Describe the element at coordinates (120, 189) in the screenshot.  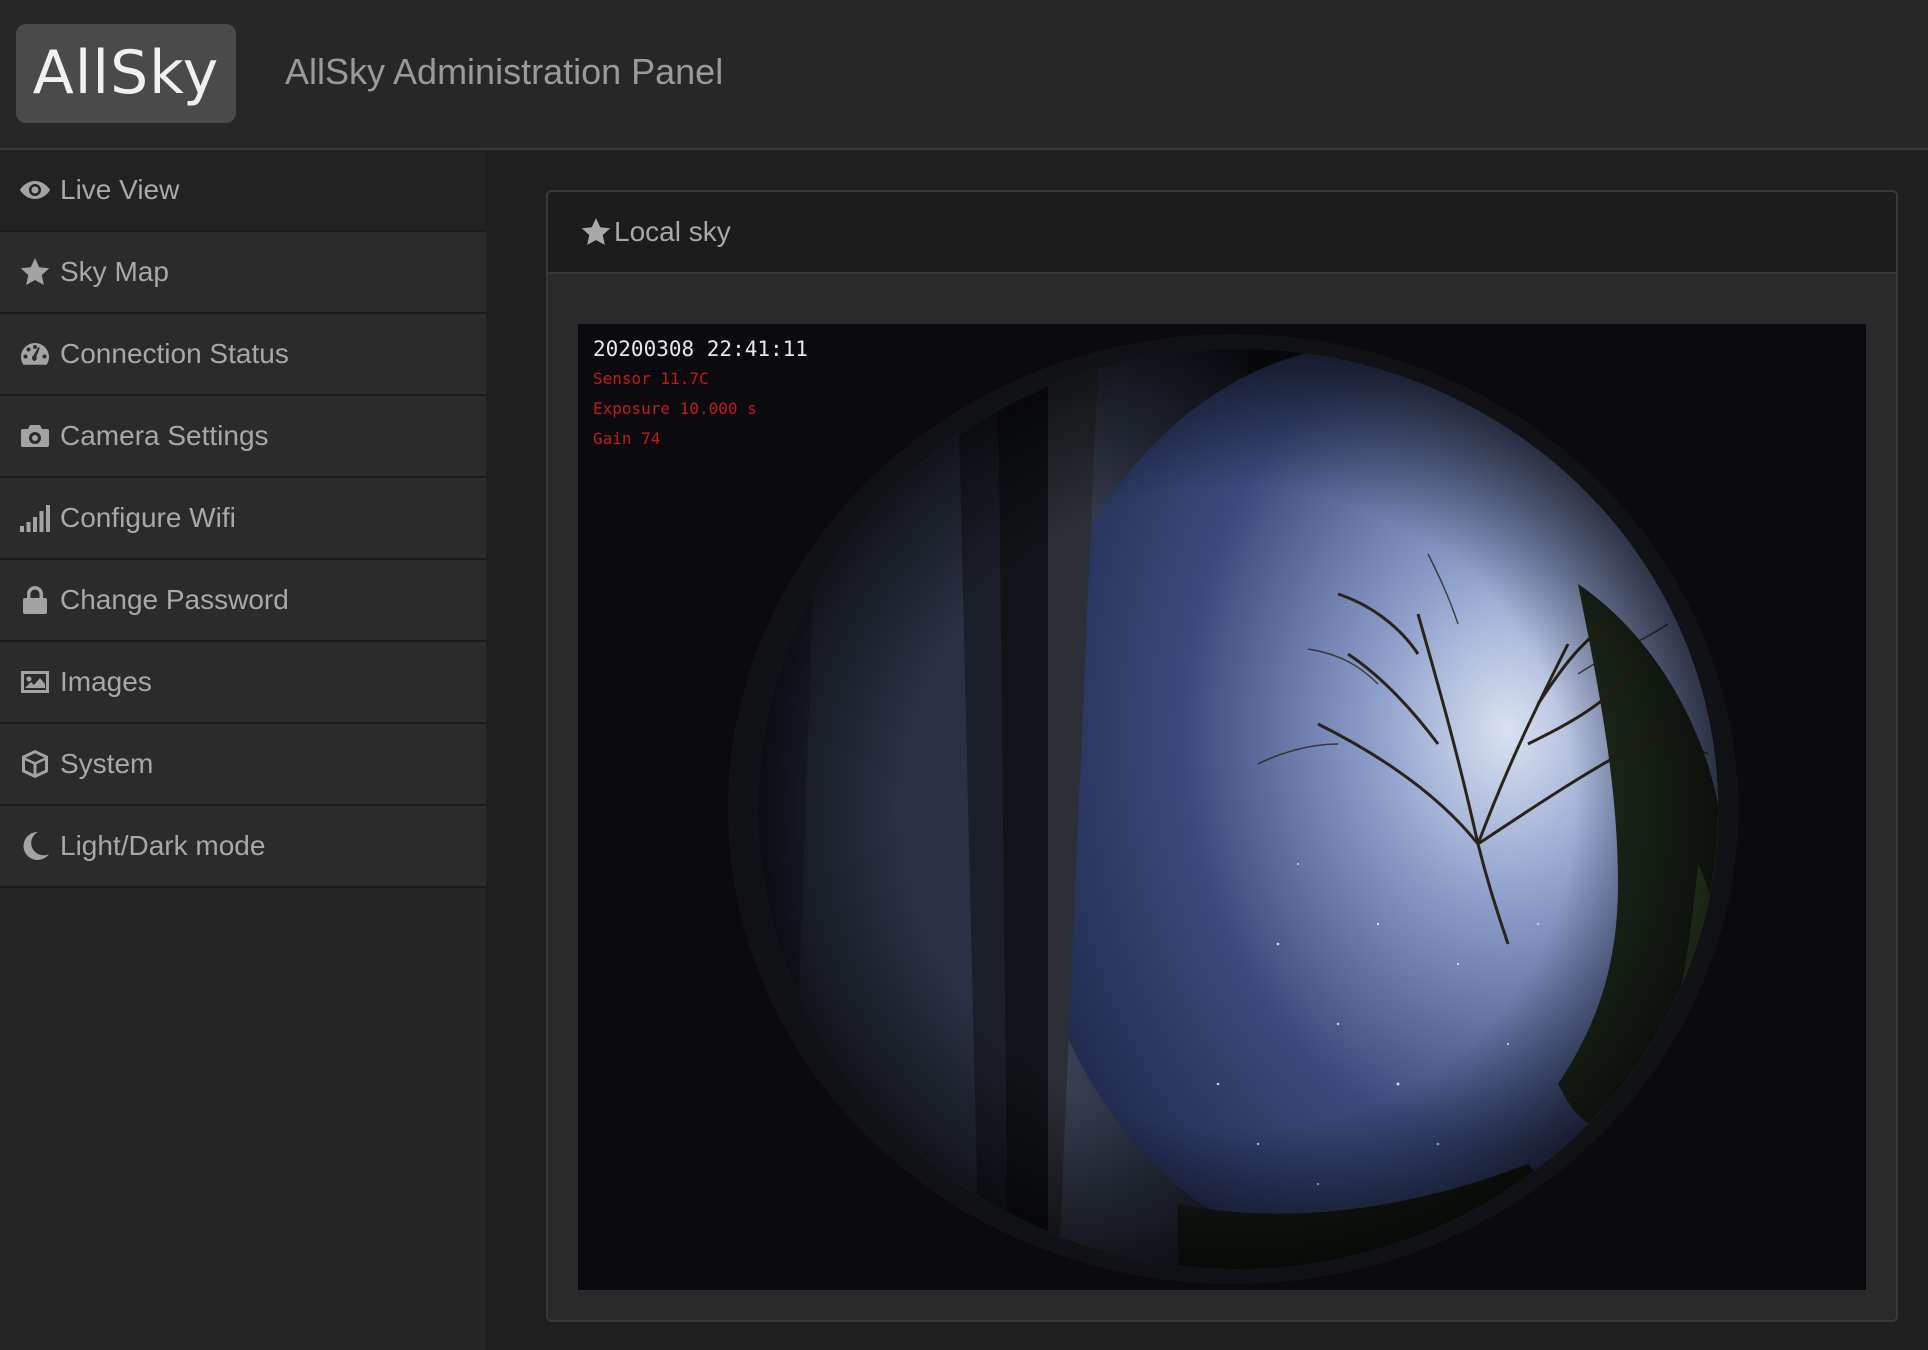
I see `sidebar-item-label: Live View` at that location.